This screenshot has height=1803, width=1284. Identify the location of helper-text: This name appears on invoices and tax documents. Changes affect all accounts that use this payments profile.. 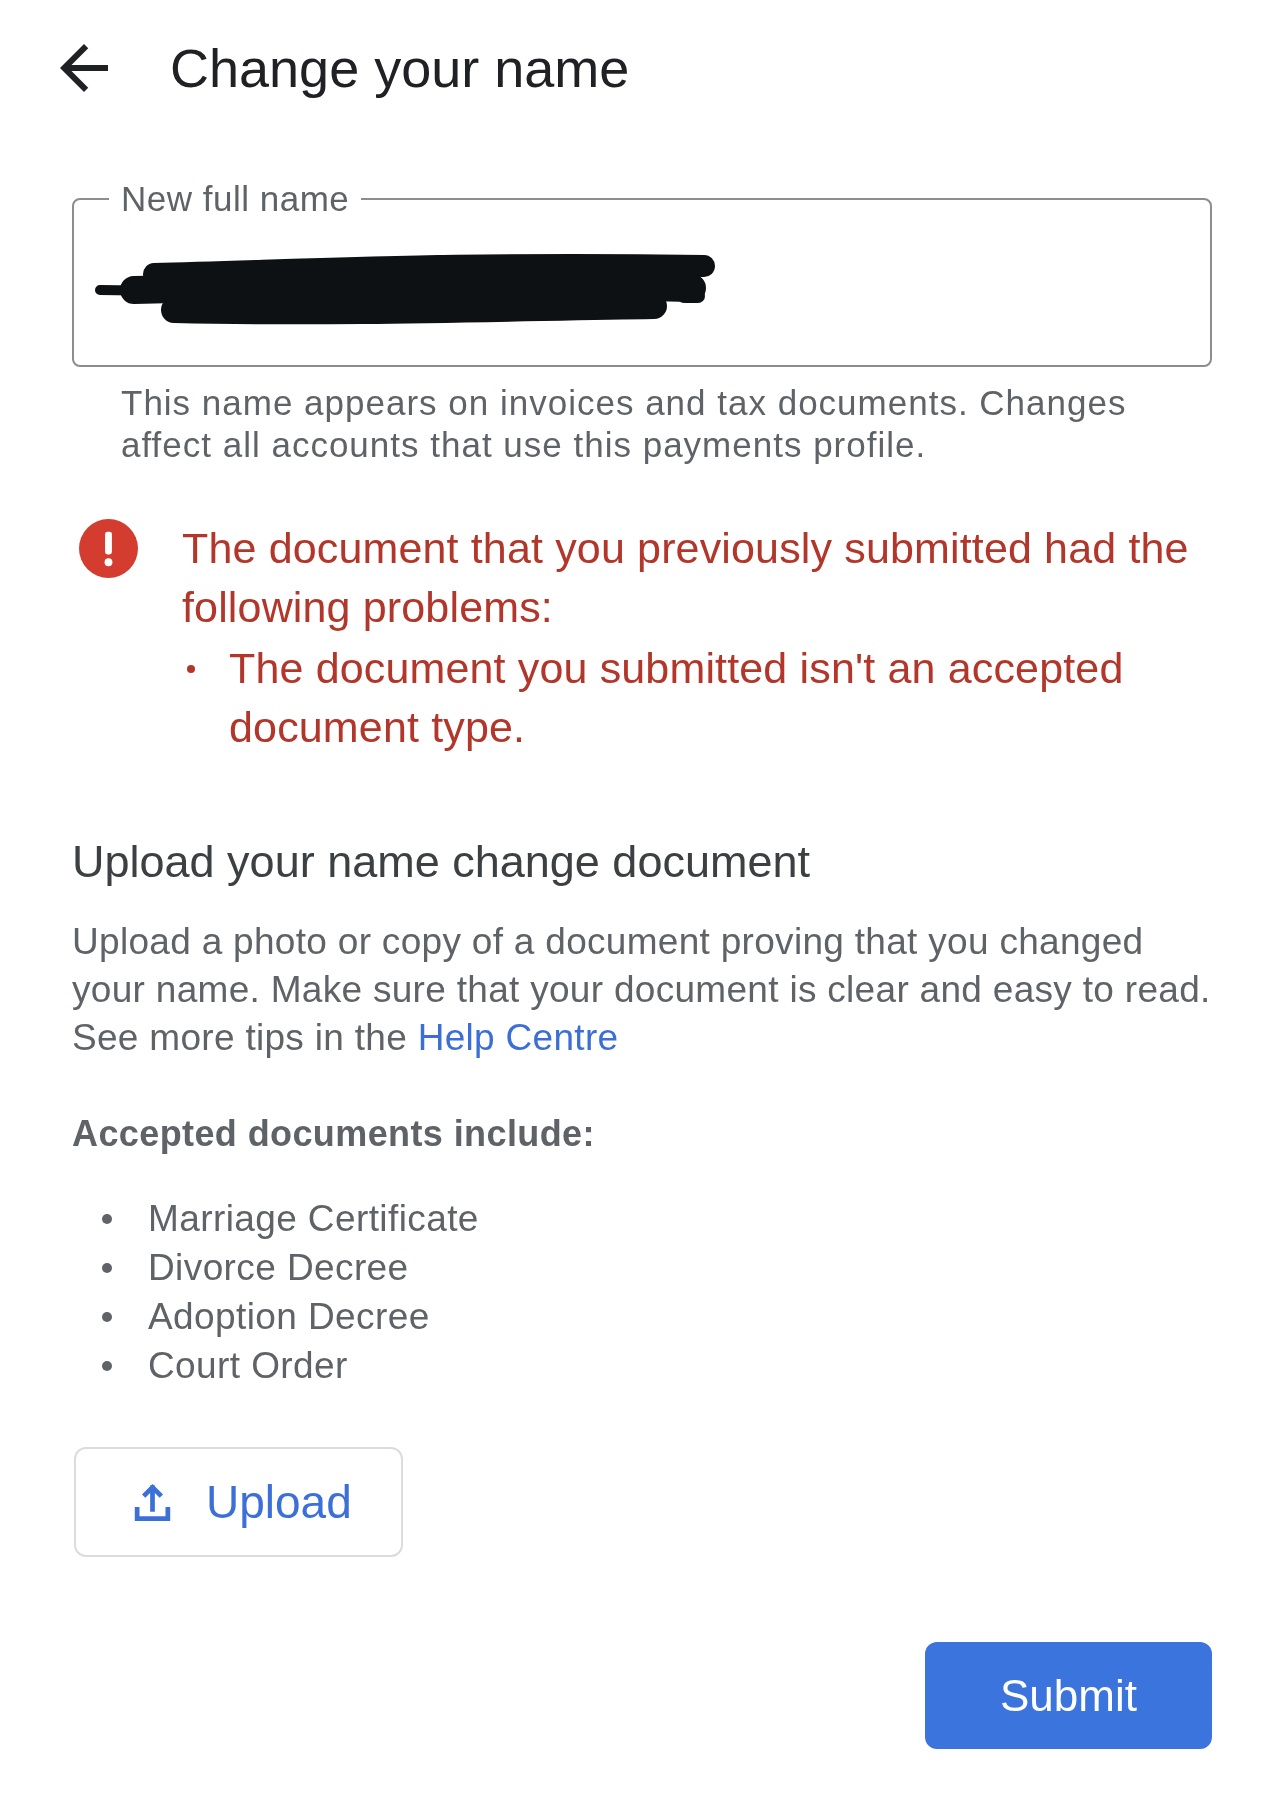
(624, 424).